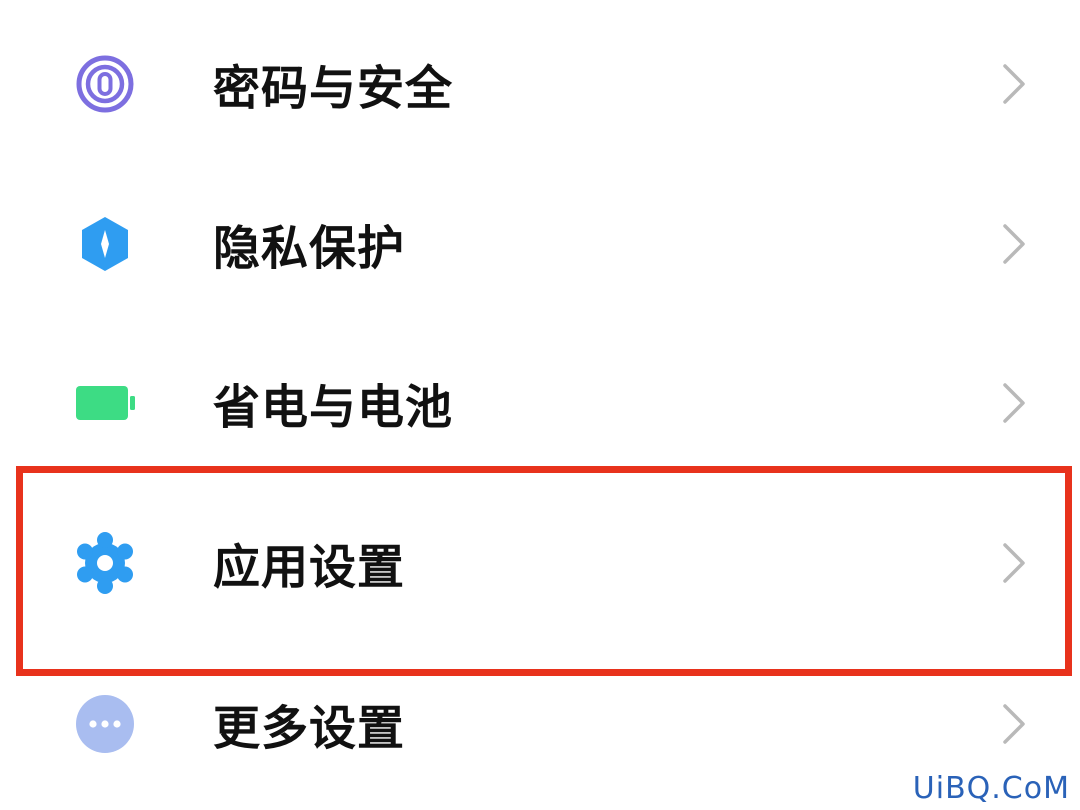 The width and height of the screenshot is (1080, 810). What do you see at coordinates (309, 729) in the screenshot?
I see `settings-item-label: 更多设置` at bounding box center [309, 729].